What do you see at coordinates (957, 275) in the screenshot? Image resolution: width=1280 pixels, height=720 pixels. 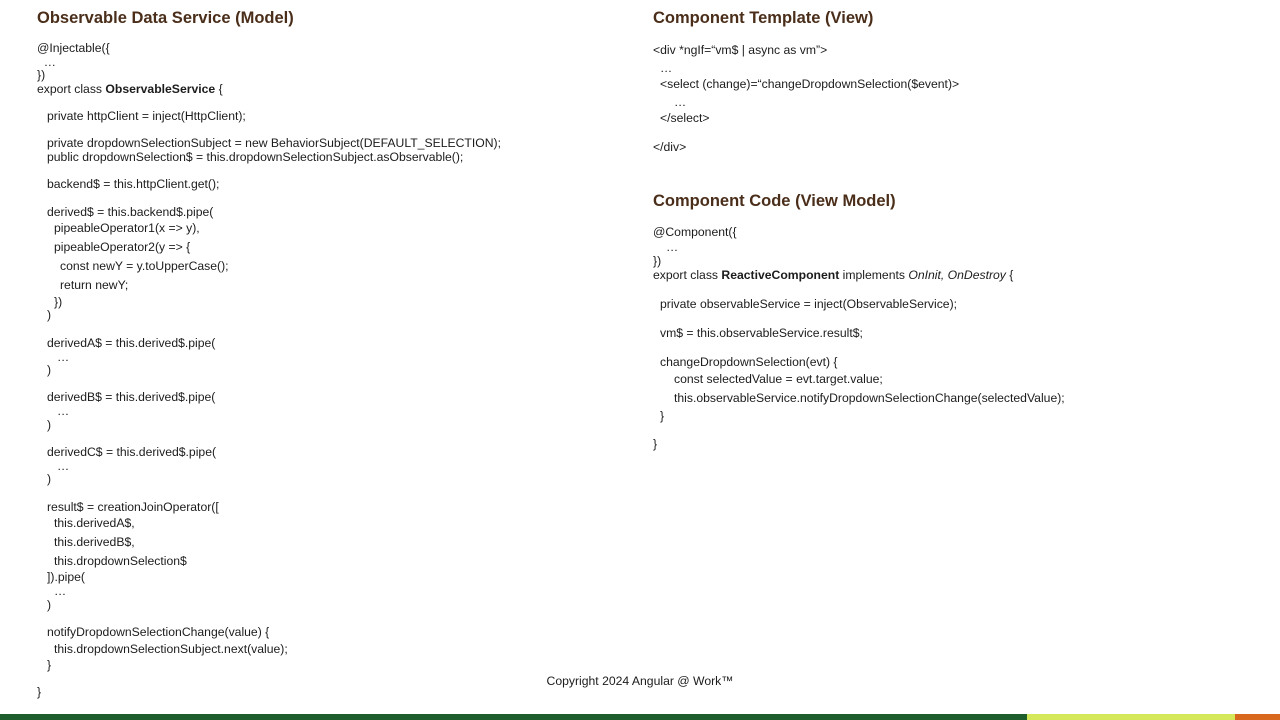 I see `interface-names: OnInit, OnDestroy` at bounding box center [957, 275].